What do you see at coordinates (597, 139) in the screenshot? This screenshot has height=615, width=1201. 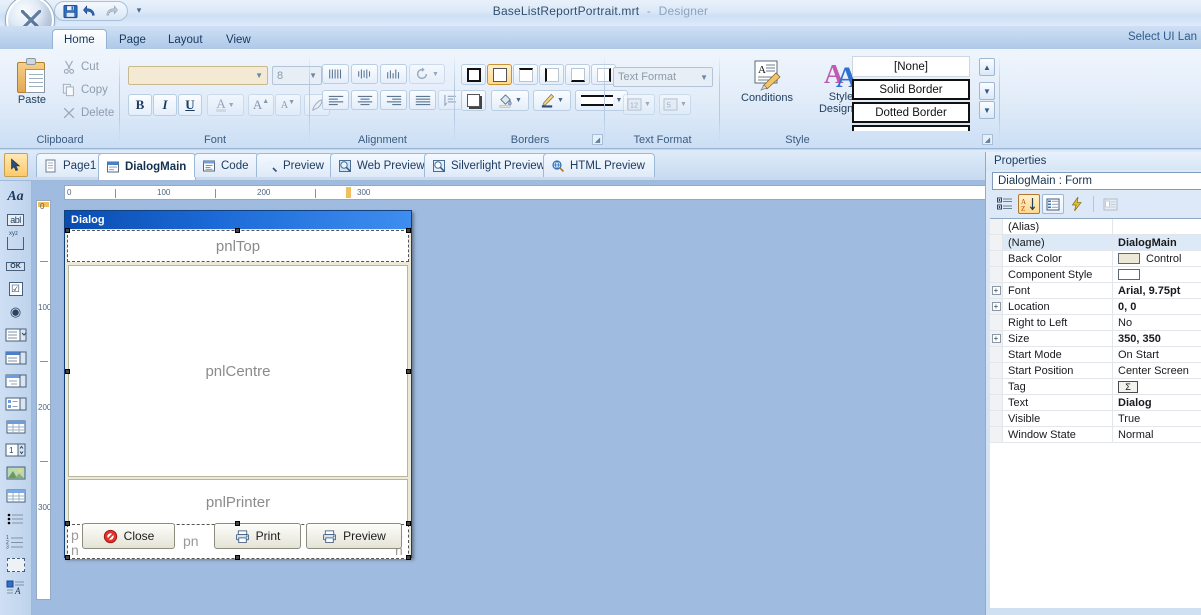 I see `borders-dialog-launcher: ◢` at bounding box center [597, 139].